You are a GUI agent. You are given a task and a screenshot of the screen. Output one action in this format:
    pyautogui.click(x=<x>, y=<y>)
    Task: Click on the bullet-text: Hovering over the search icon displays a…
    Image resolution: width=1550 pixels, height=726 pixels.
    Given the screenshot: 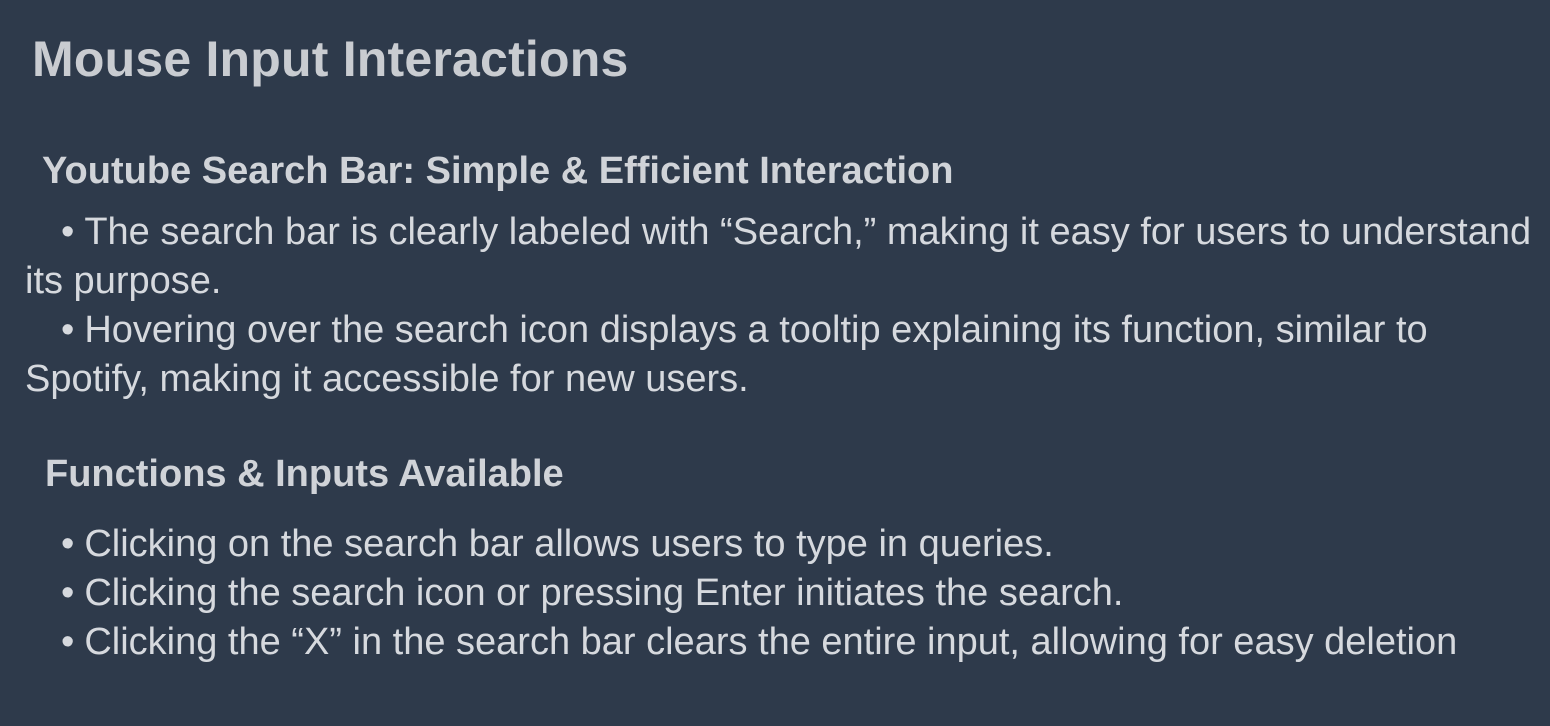 What is the action you would take?
    pyautogui.click(x=726, y=354)
    